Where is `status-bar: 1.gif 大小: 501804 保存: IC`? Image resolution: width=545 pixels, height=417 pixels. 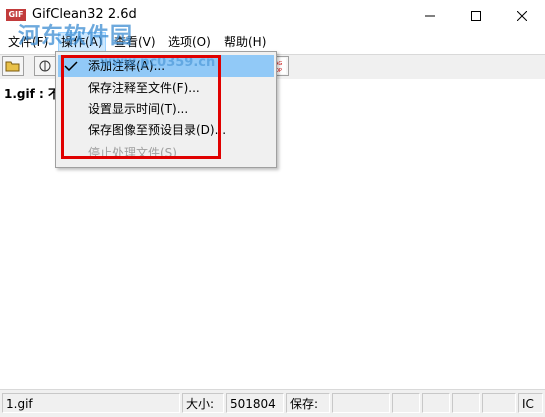 status-bar: 1.gif 大小: 501804 保存: IC is located at coordinates (272, 403).